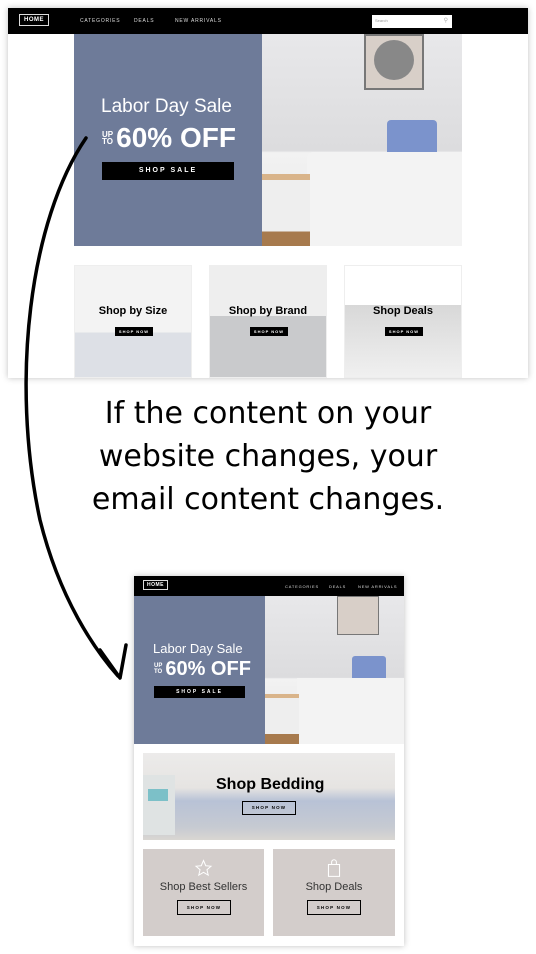 The width and height of the screenshot is (536, 954). I want to click on bed, so click(350, 711).